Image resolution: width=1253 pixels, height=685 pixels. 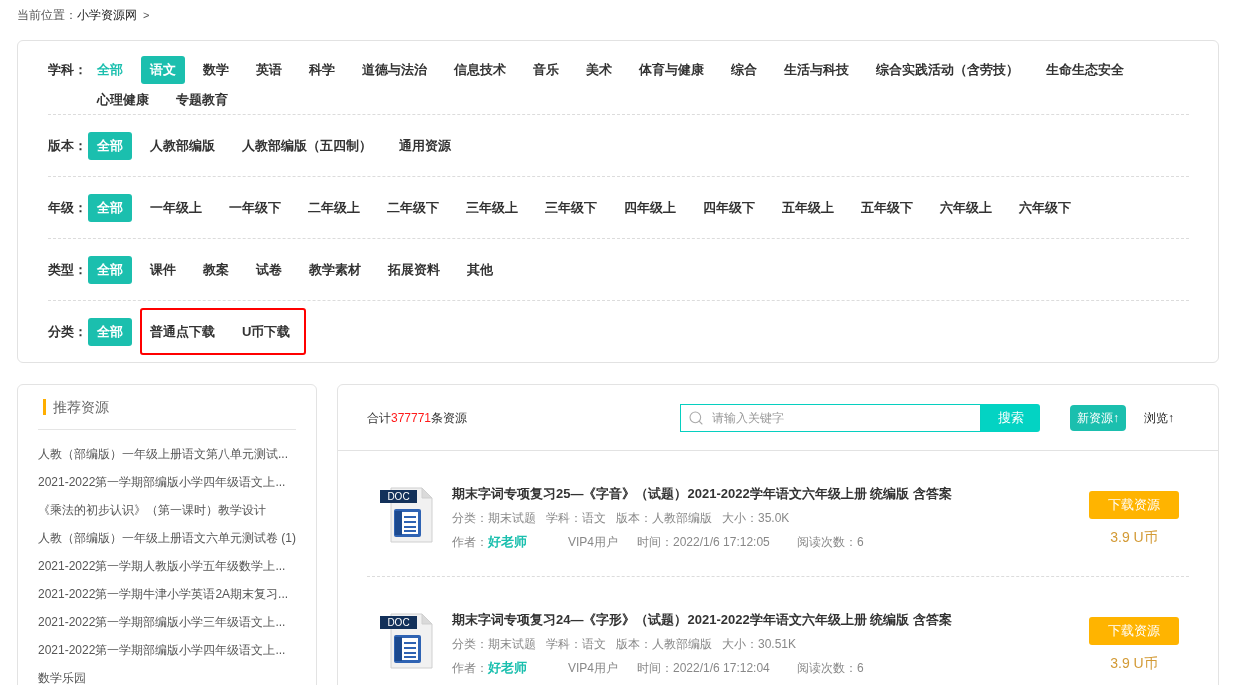 I want to click on recommended-link: 人教（部编版）一年级上册语文六单元测试卷 (1), so click(x=167, y=538).